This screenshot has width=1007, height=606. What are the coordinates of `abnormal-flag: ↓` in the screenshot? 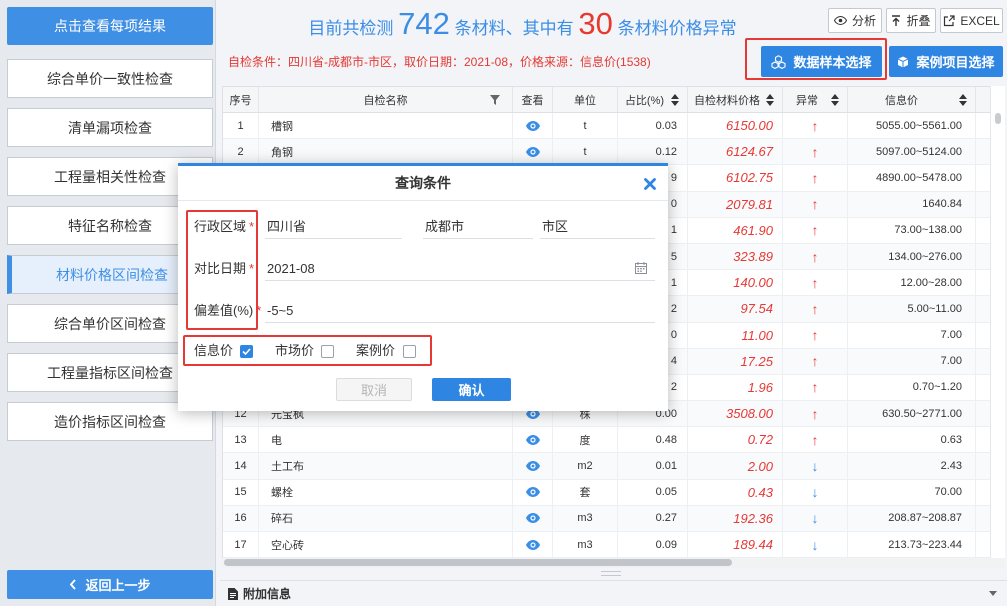 It's located at (815, 545).